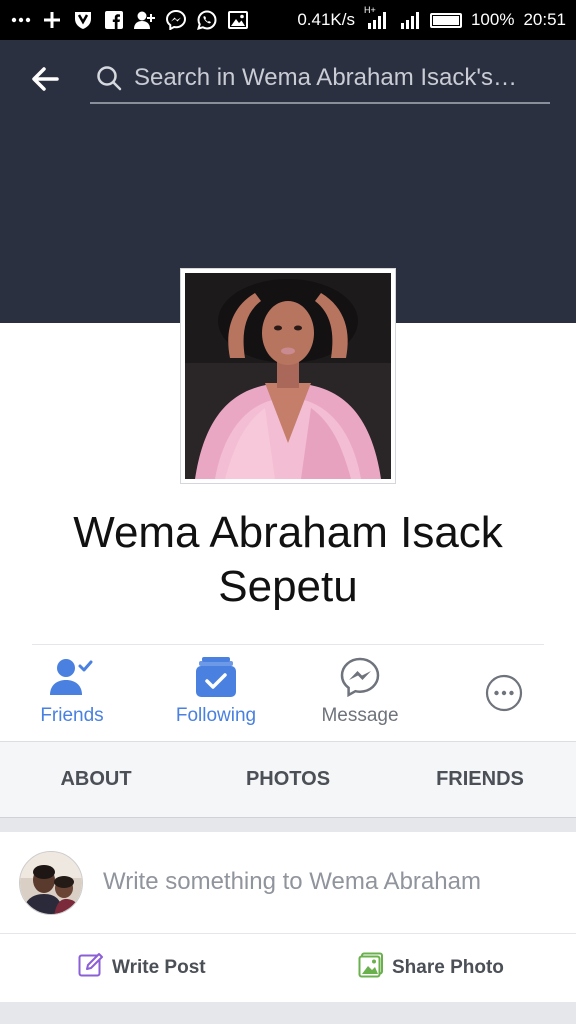 This screenshot has width=576, height=1024. Describe the element at coordinates (448, 967) in the screenshot. I see `share-photo-label: Share Photo` at that location.